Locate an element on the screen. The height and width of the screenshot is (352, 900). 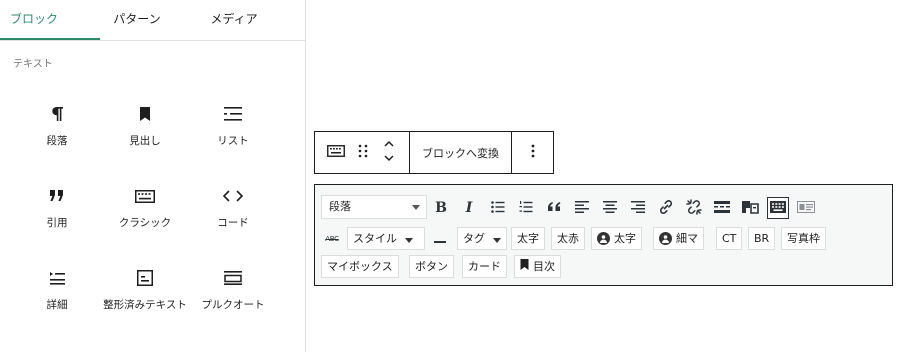
bold-text-button: 太字 is located at coordinates (528, 238).